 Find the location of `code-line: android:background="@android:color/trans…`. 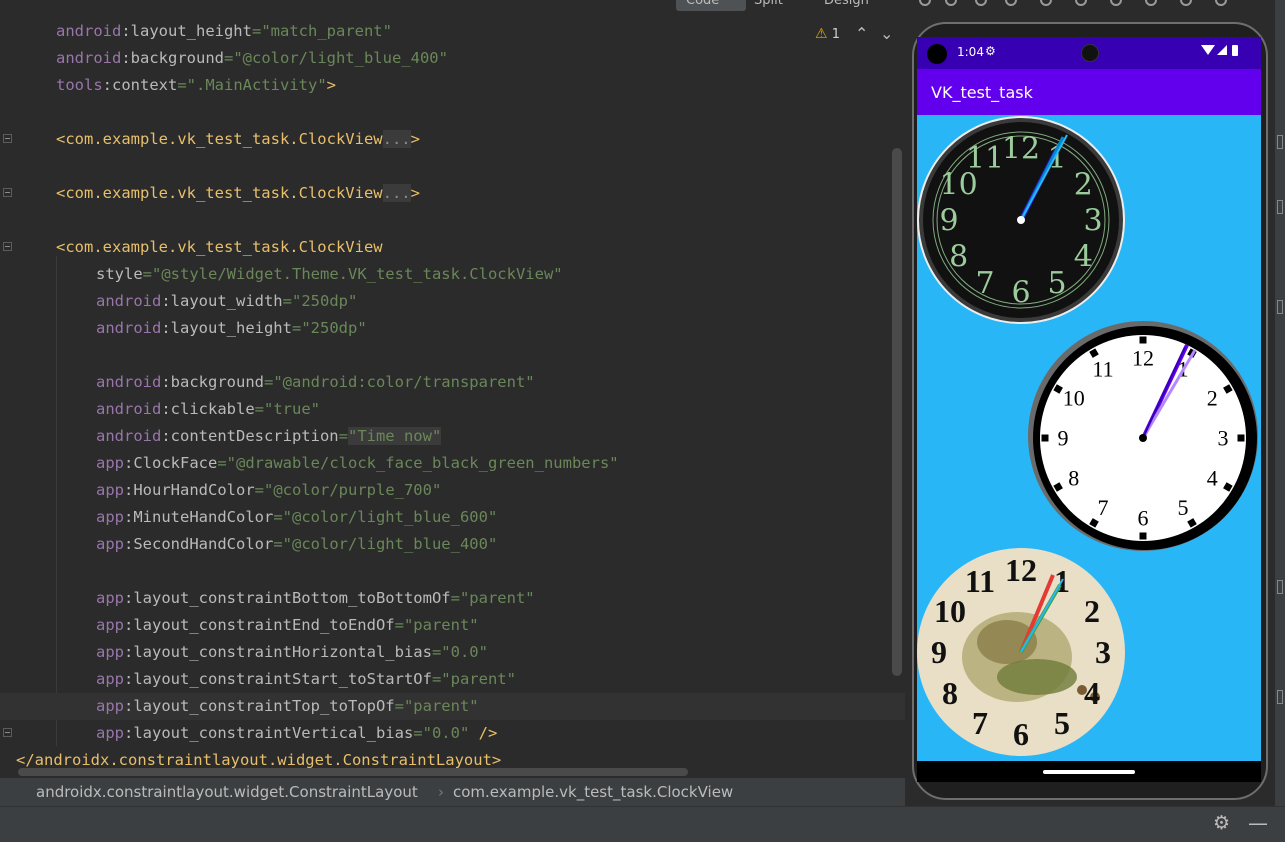

code-line: android:background="@android:color/trans… is located at coordinates (267, 382).